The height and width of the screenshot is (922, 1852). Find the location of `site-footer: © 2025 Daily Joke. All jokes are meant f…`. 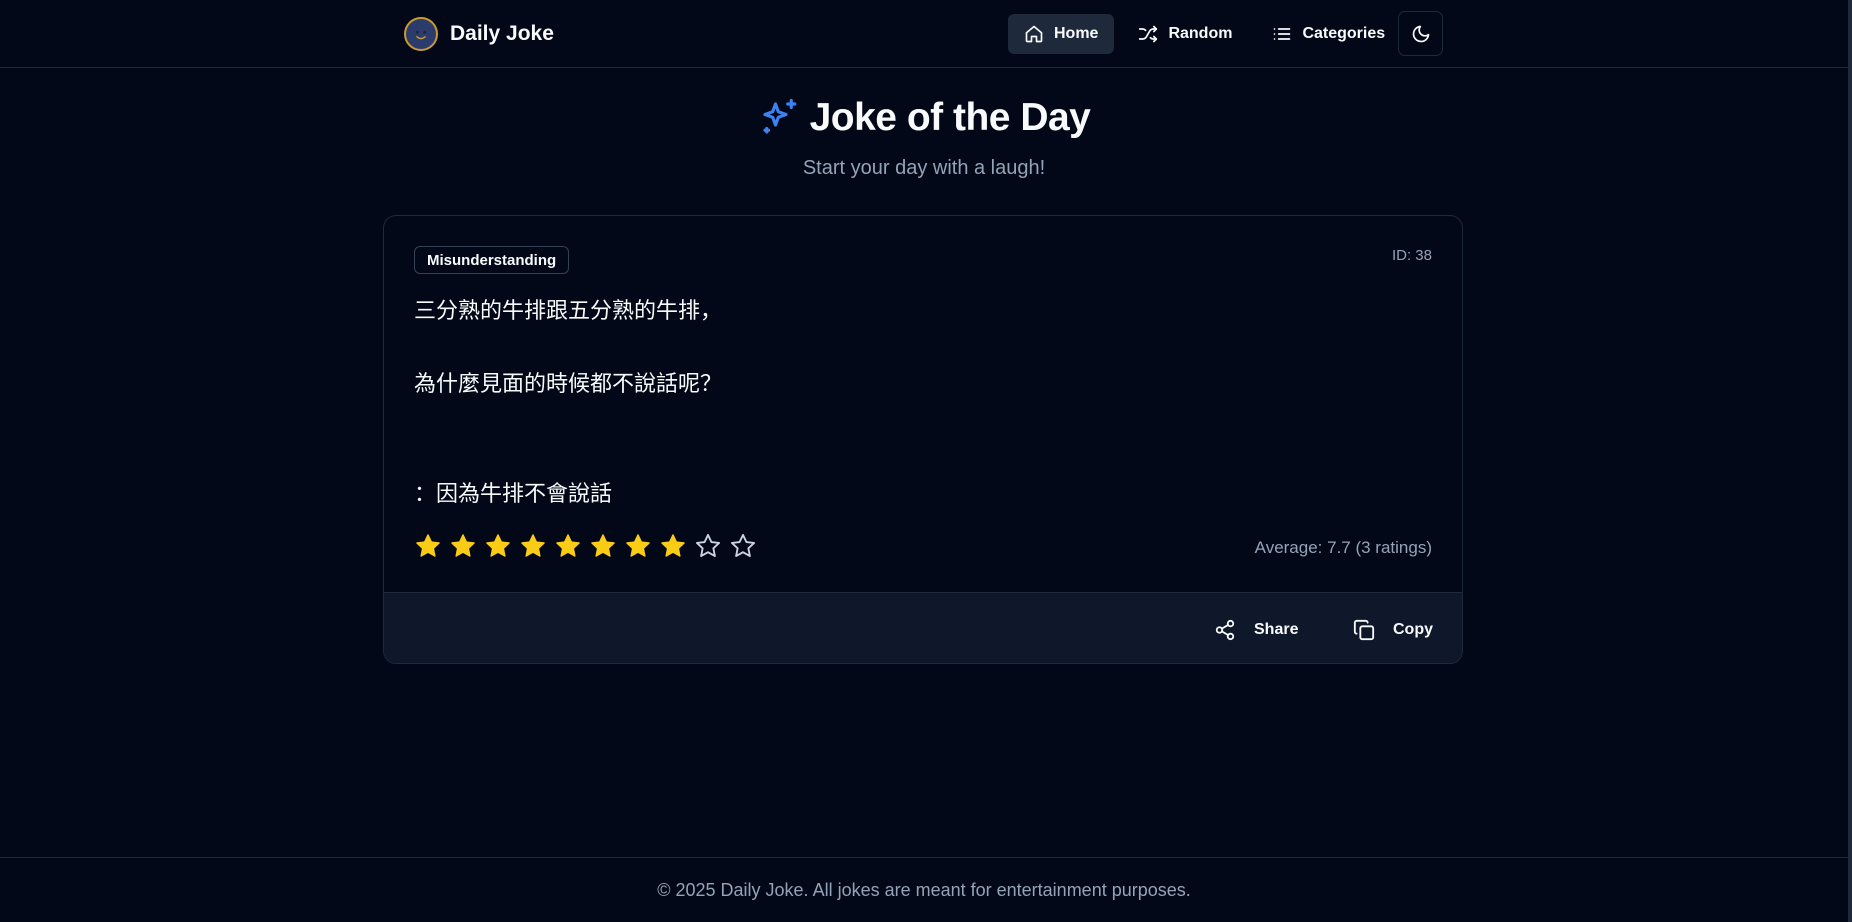

site-footer: © 2025 Daily Joke. All jokes are meant f… is located at coordinates (924, 889).